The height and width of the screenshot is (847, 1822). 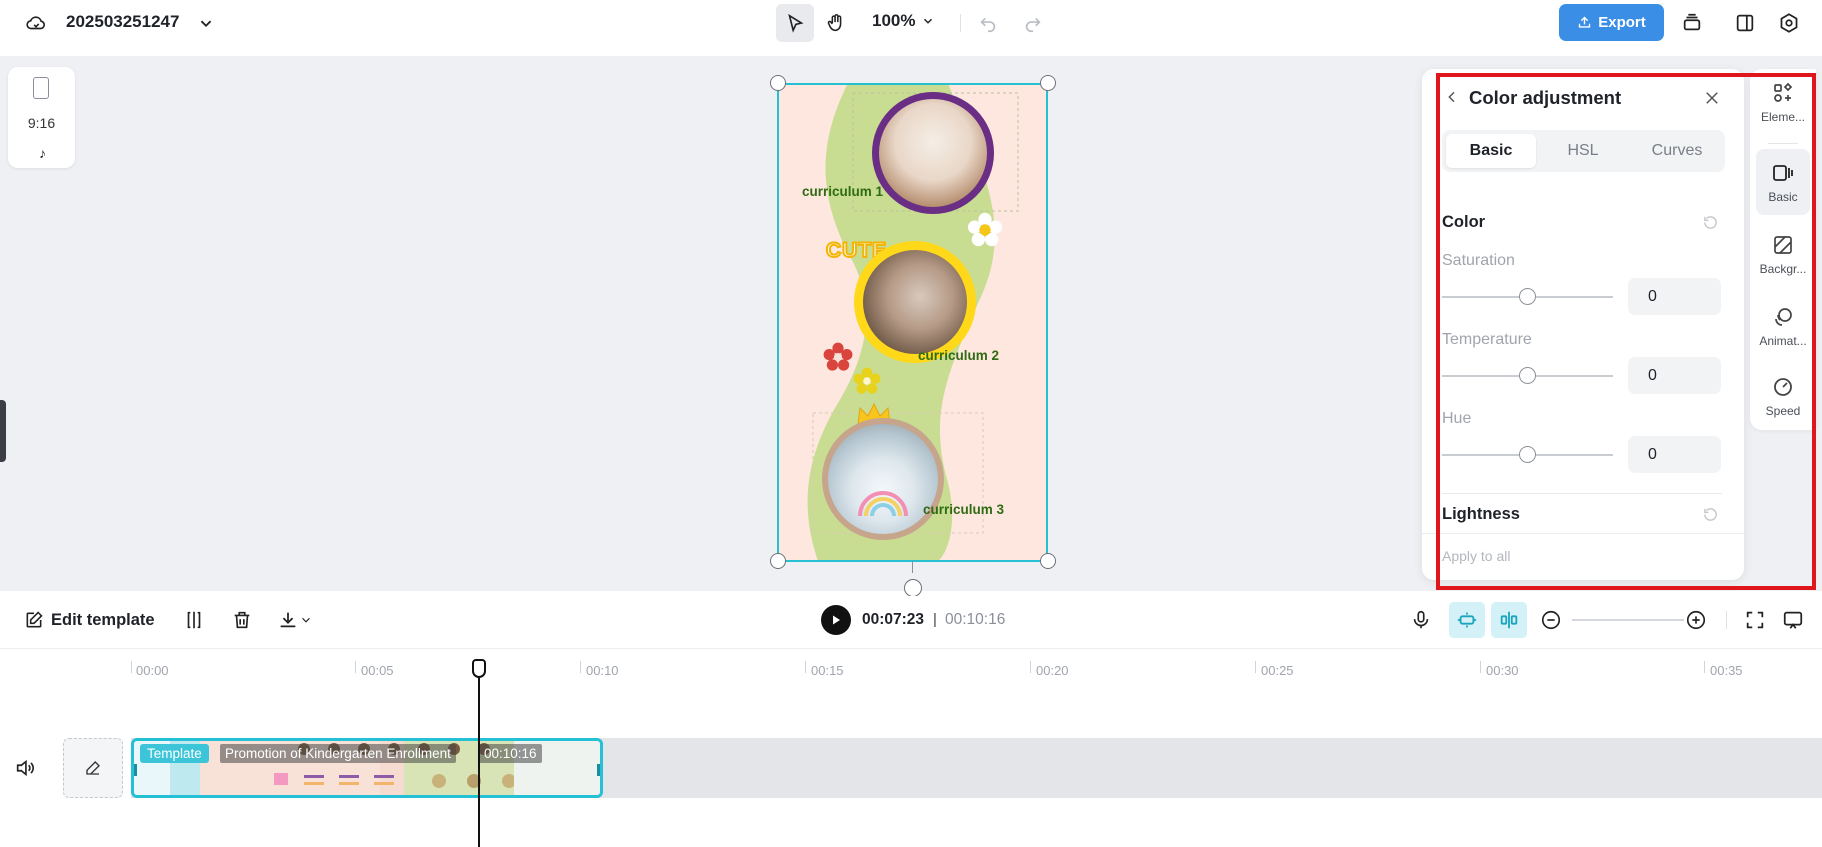 What do you see at coordinates (122, 22) in the screenshot?
I see `project-title: 202503251247` at bounding box center [122, 22].